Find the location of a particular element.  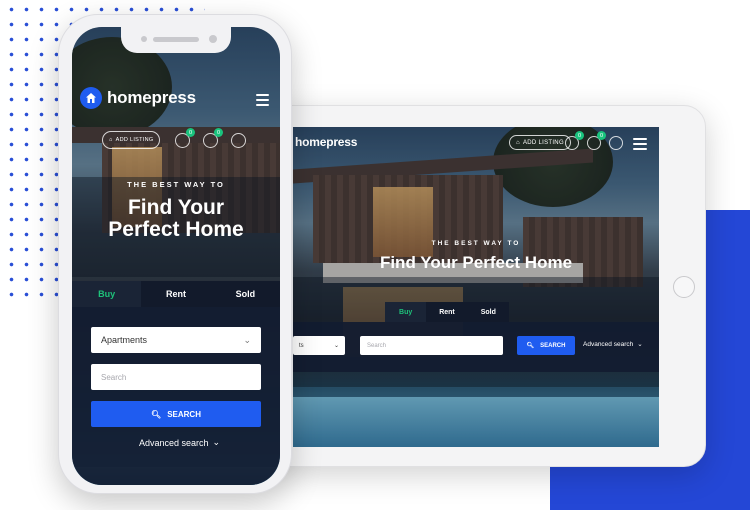

phone-search-tabs: Buy Rent Sold is located at coordinates (176, 294).